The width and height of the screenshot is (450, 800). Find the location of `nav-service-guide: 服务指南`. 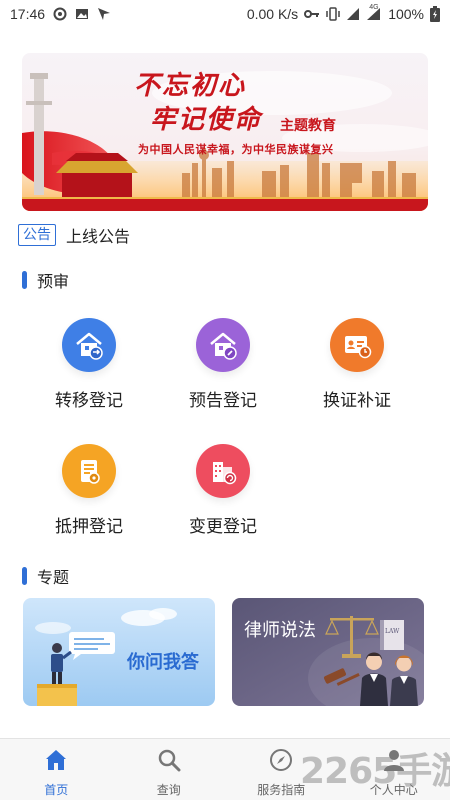

nav-service-guide: 服务指南 is located at coordinates (281, 769).